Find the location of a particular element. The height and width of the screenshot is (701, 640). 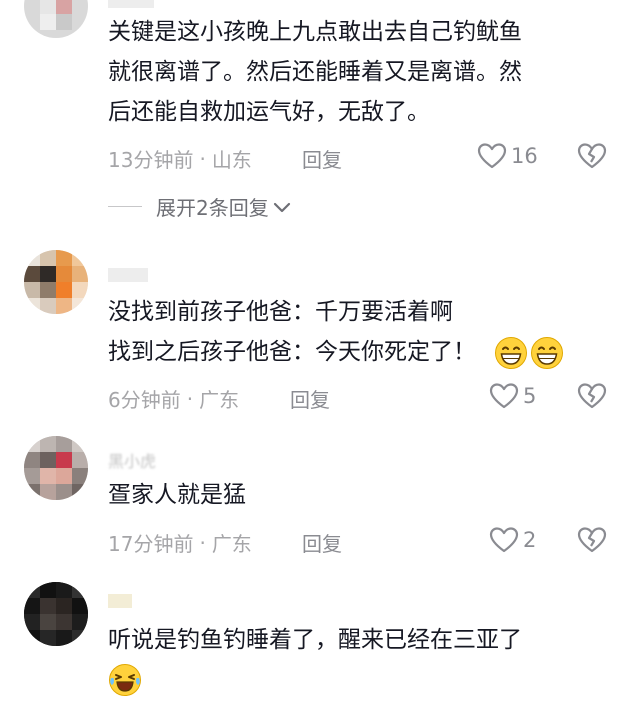

comment-emoji-row is located at coordinates (125, 682).